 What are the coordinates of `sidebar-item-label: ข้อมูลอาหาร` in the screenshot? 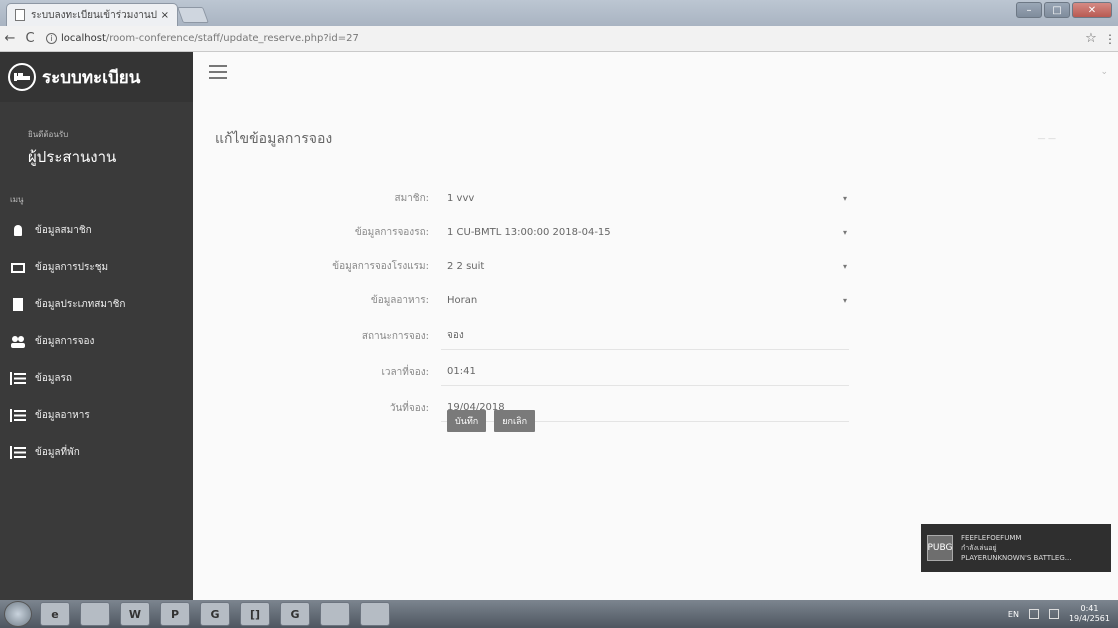 It's located at (62, 415).